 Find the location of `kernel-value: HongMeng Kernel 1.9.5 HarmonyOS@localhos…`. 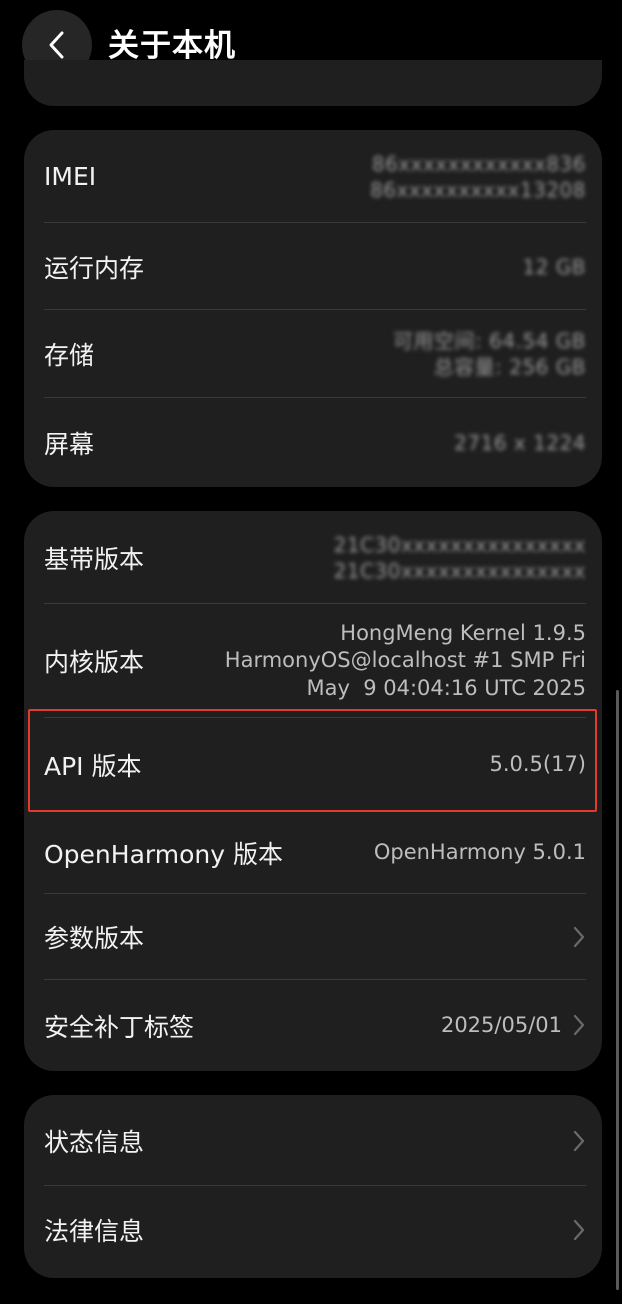

kernel-value: HongMeng Kernel 1.9.5 HarmonyOS@localhos… is located at coordinates (405, 661).